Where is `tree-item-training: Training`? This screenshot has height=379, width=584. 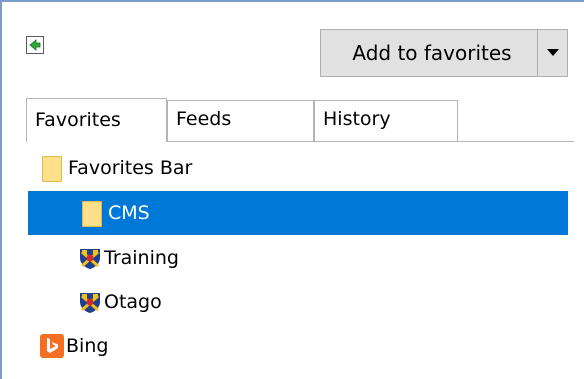
tree-item-training: Training is located at coordinates (298, 258).